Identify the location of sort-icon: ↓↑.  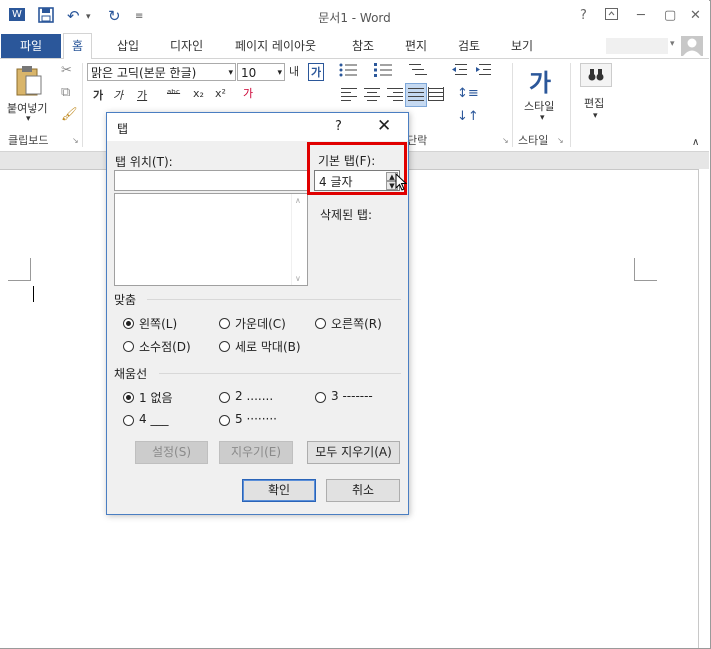
(468, 116).